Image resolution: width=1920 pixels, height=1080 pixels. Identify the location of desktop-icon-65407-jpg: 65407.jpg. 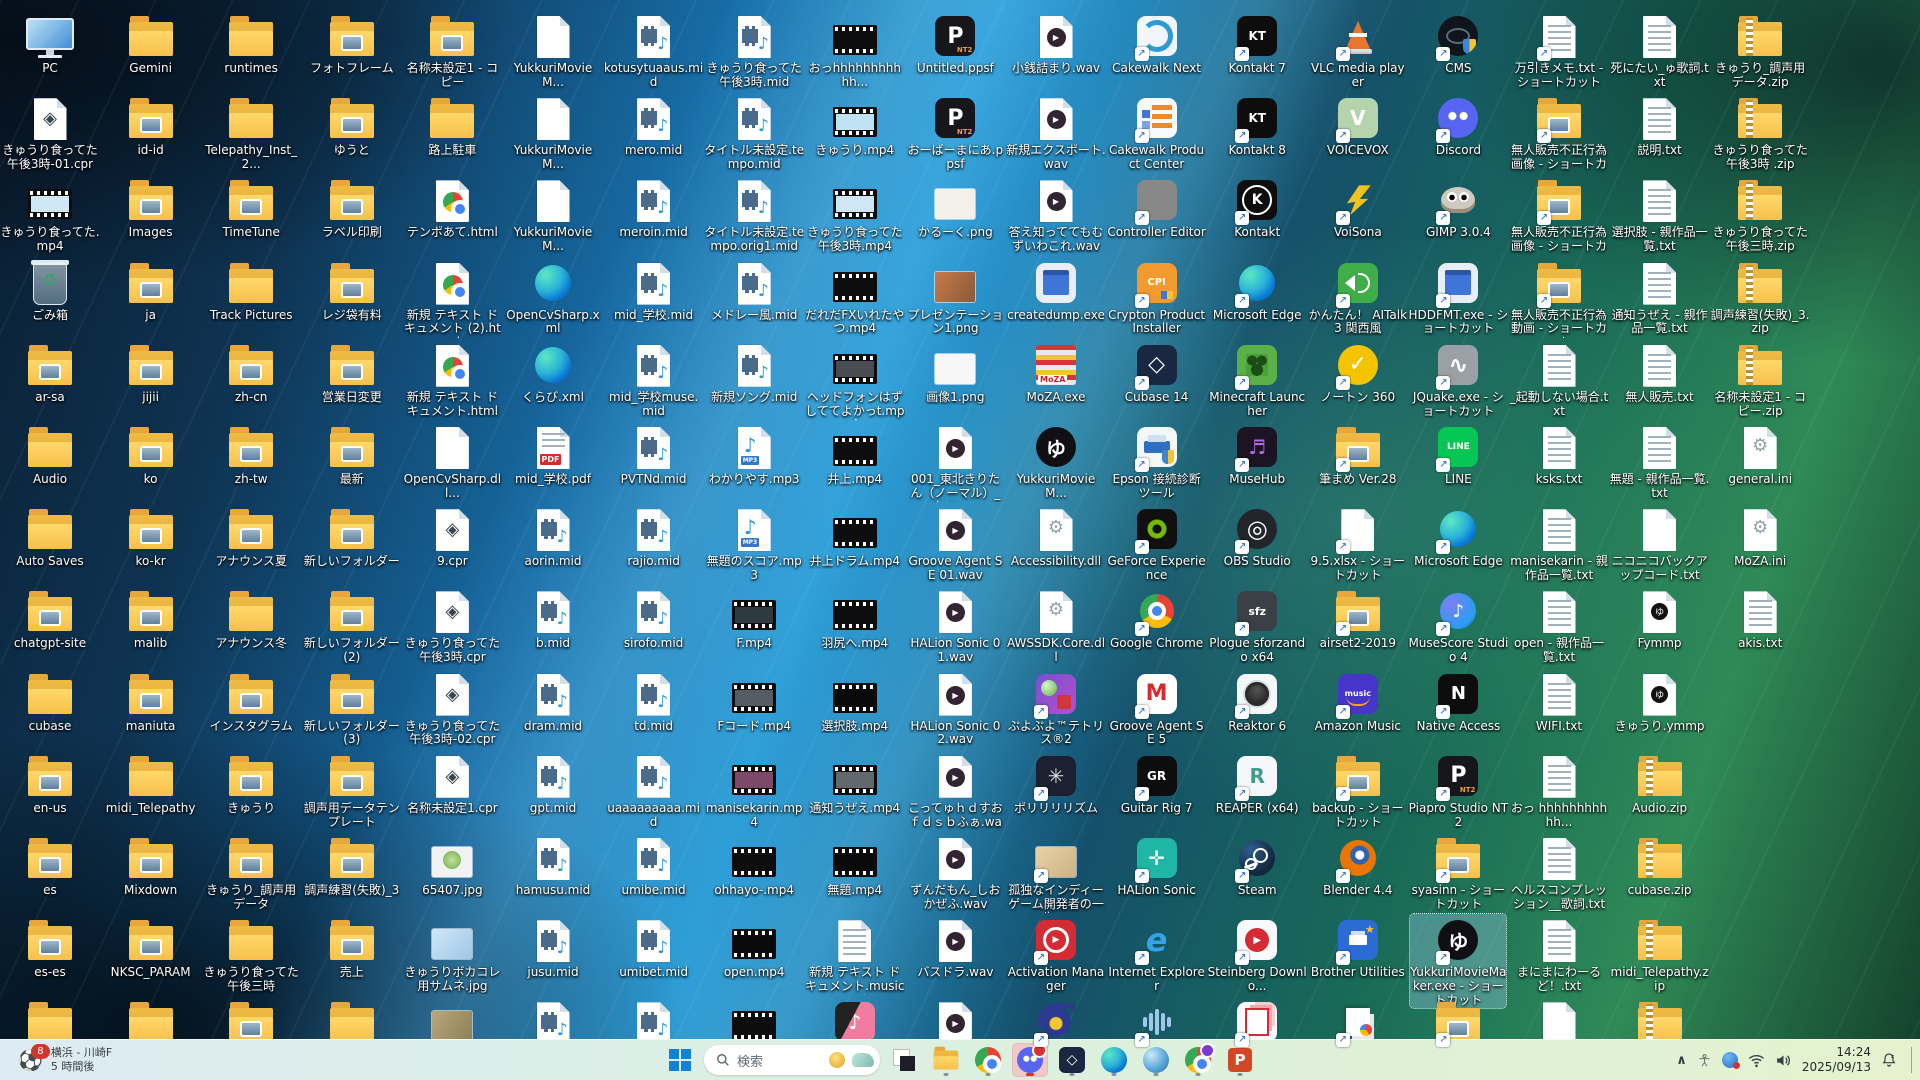
(452, 865).